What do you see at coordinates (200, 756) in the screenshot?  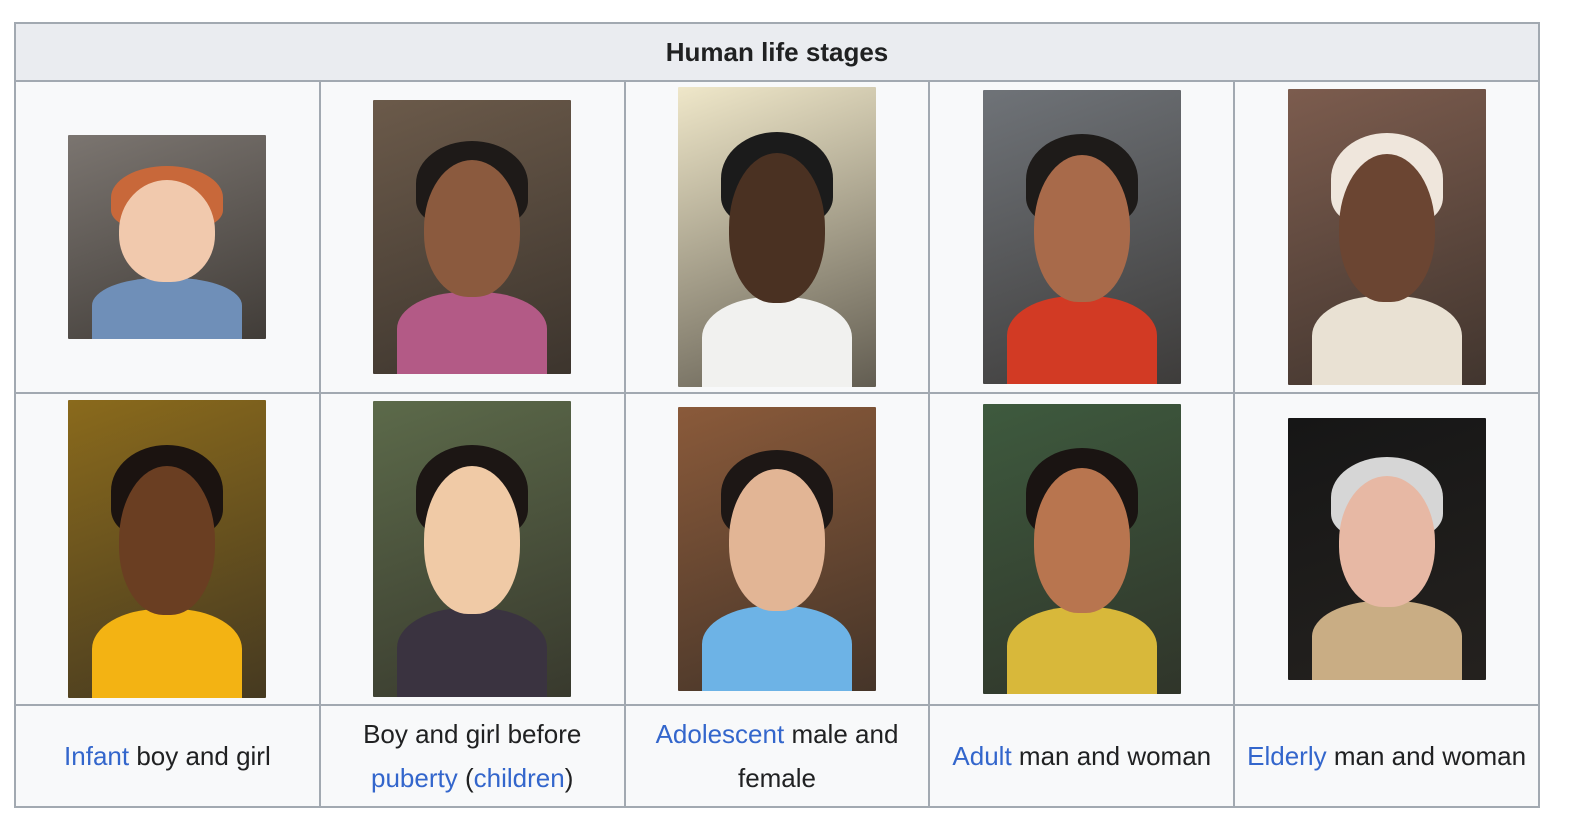 I see `caption-text: boy and girl` at bounding box center [200, 756].